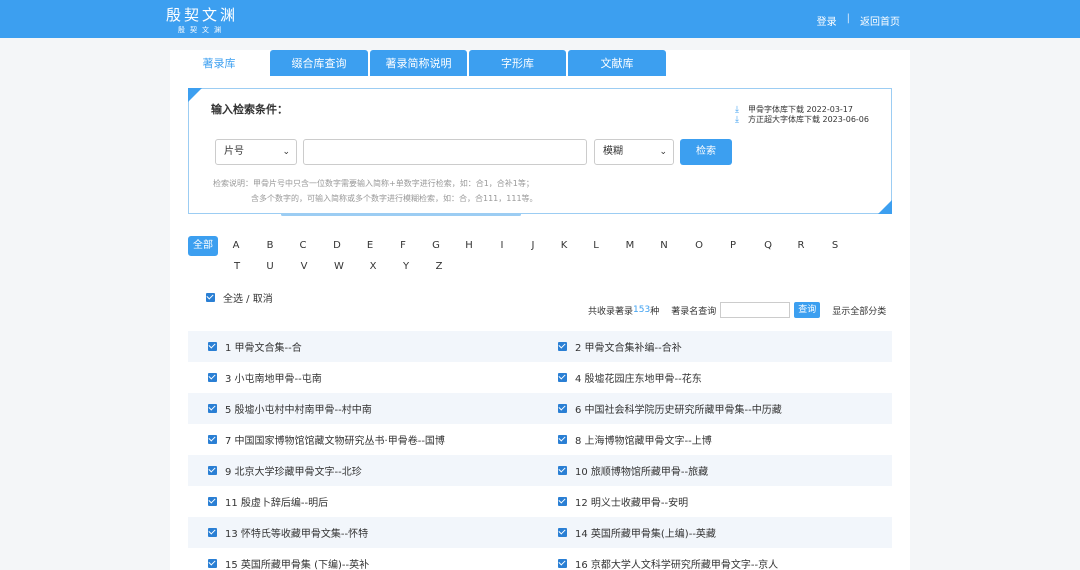  I want to click on letter-x: X, so click(373, 267).